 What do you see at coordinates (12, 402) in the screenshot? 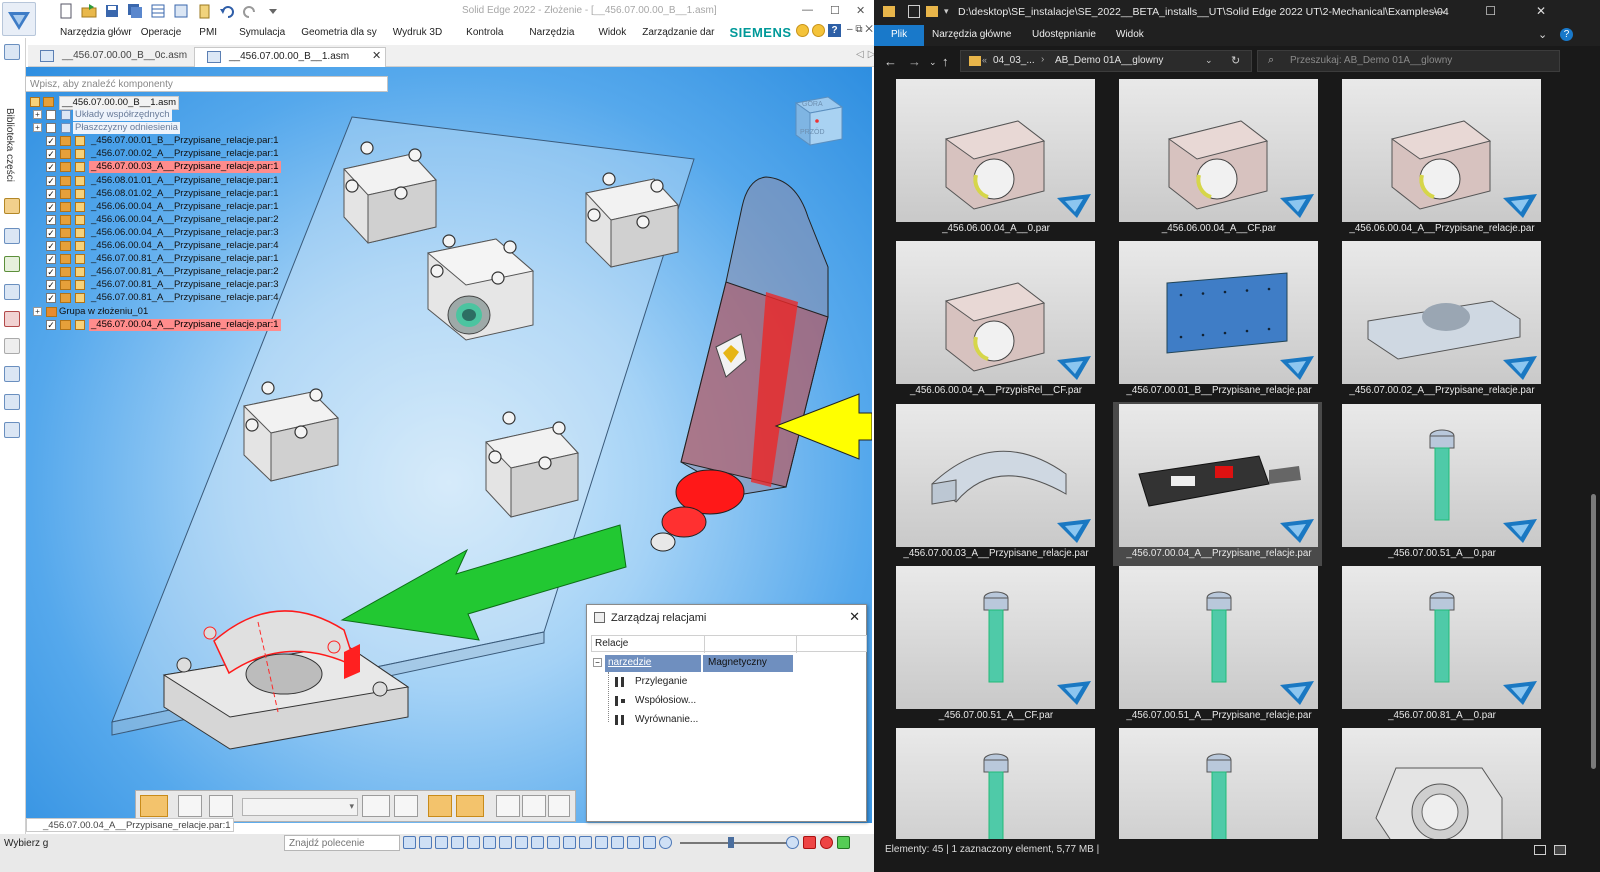
I see `tree-structure-icon` at bounding box center [12, 402].